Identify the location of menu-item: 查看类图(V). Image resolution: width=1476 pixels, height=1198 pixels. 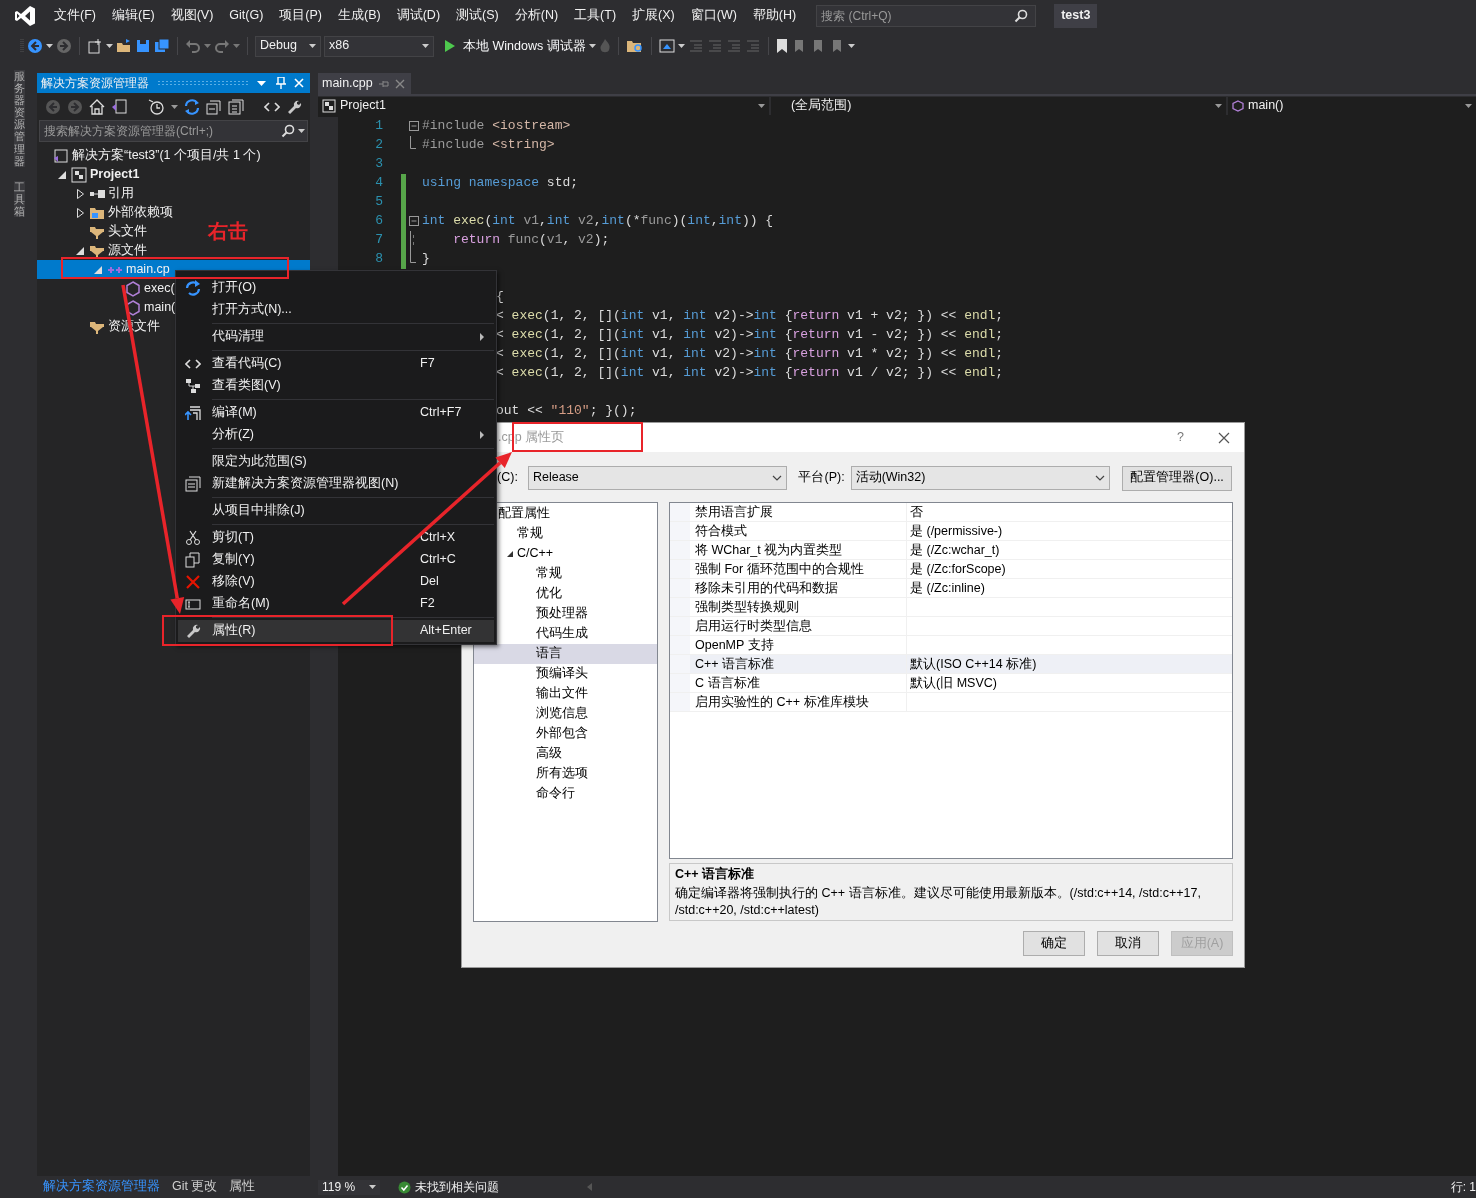
(336, 386).